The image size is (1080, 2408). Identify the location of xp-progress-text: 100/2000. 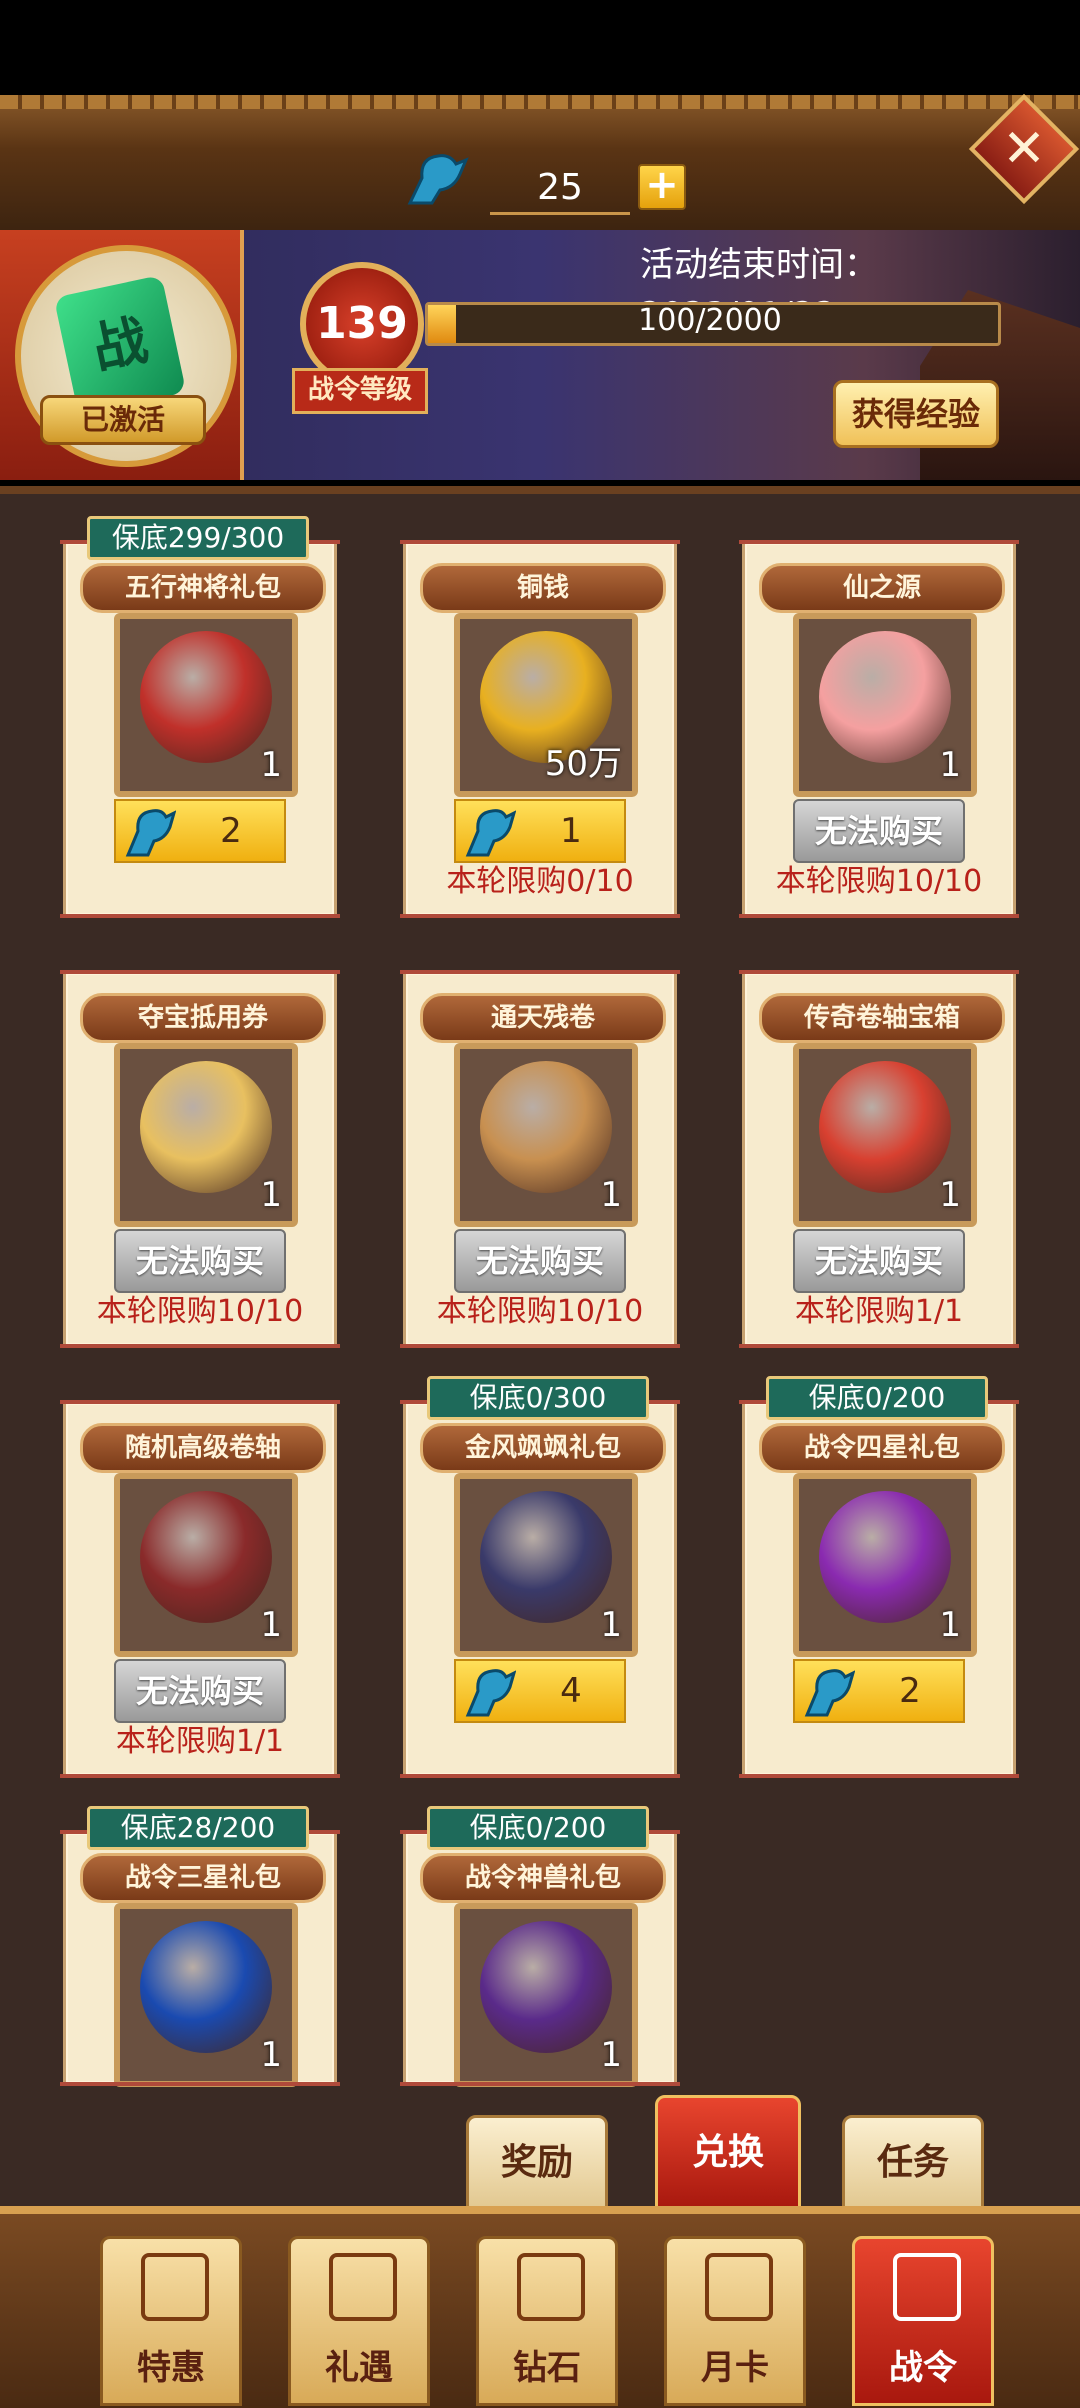
(710, 320).